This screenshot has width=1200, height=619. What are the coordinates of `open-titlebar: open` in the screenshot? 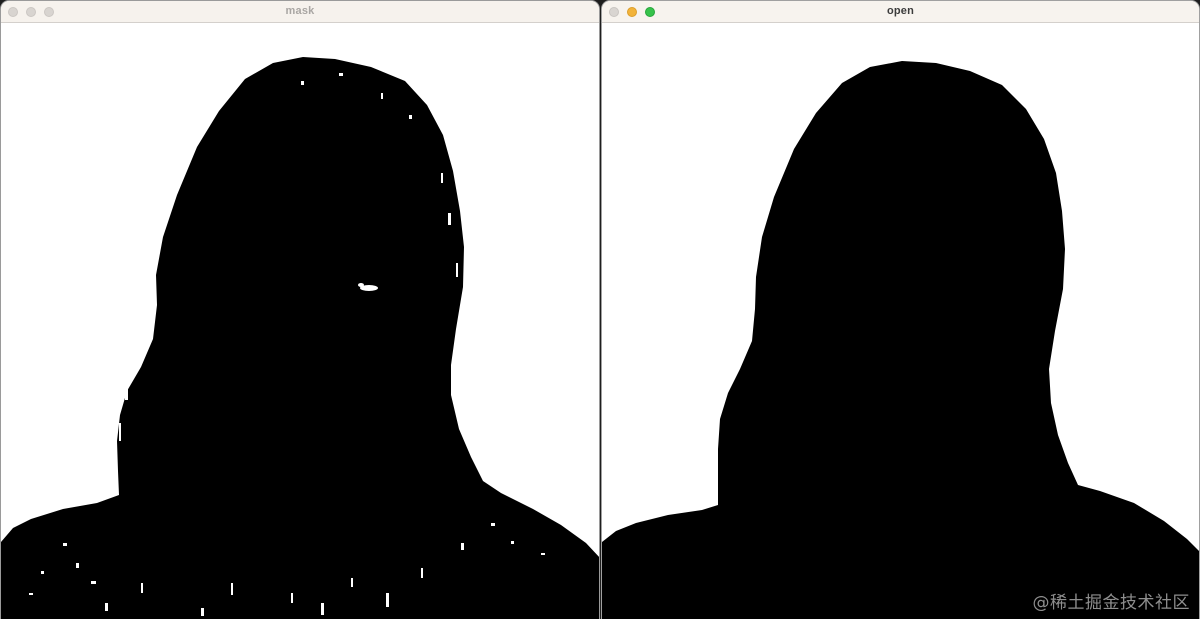 It's located at (900, 12).